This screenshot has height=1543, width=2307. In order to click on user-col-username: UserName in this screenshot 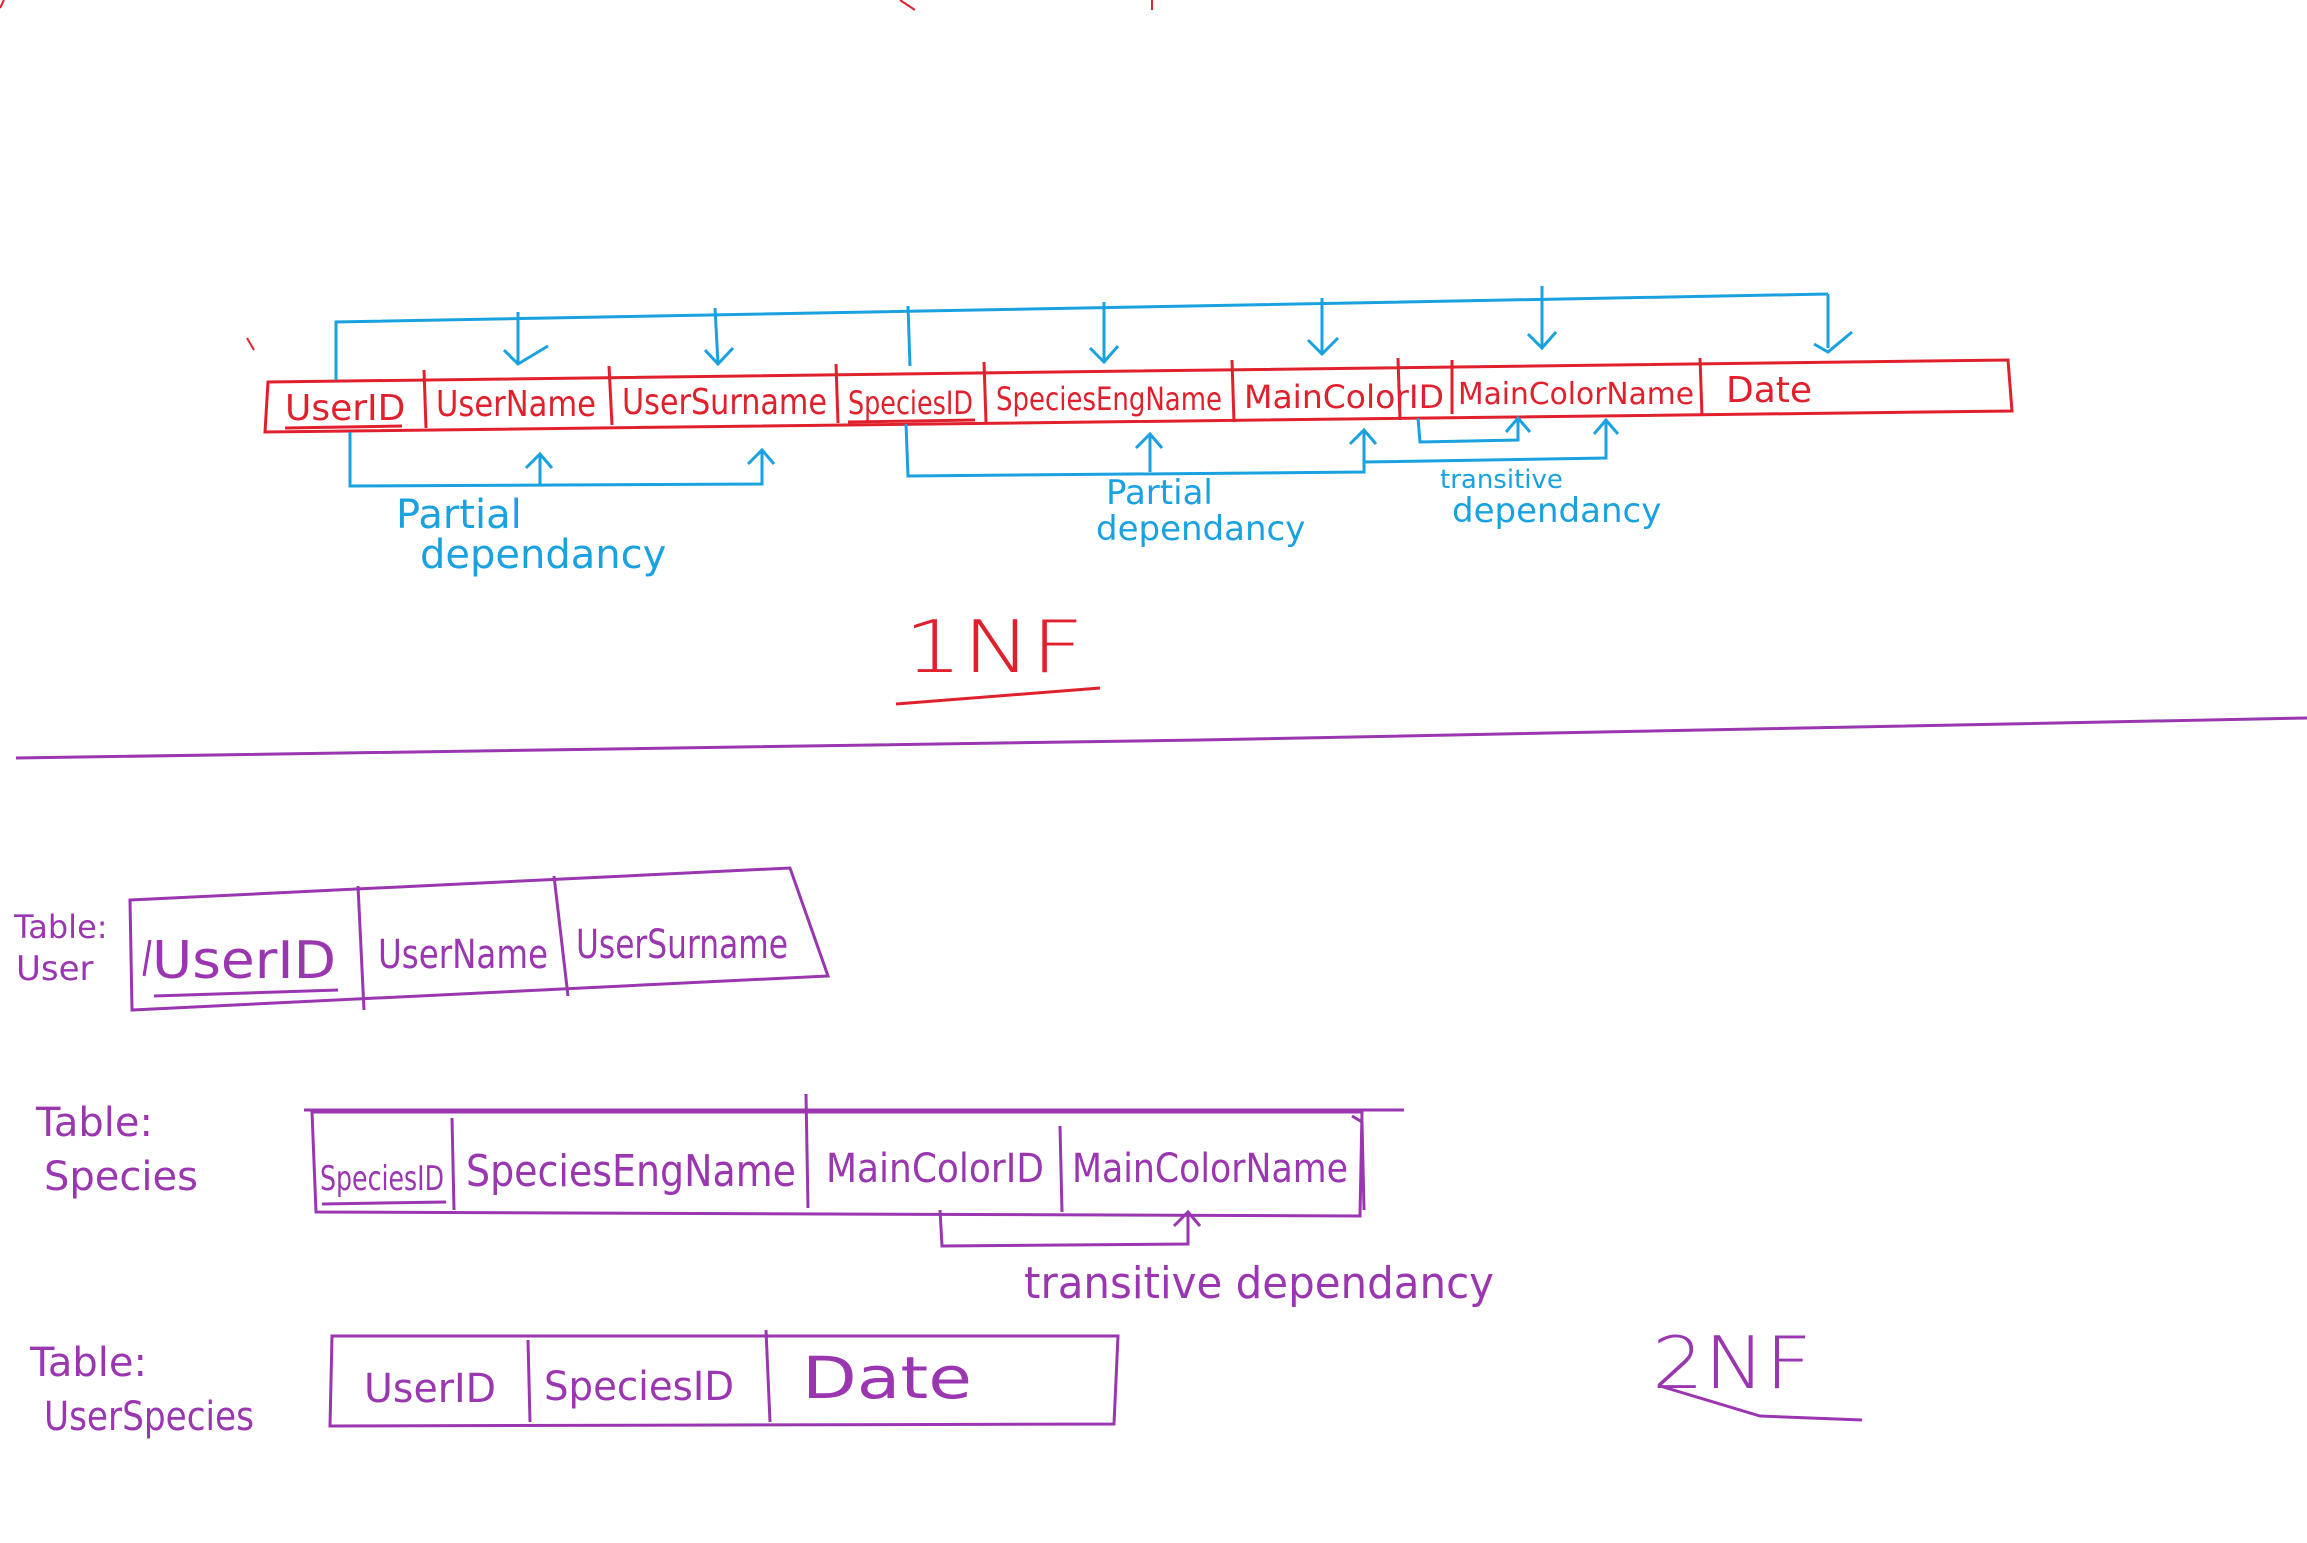, I will do `click(463, 955)`.